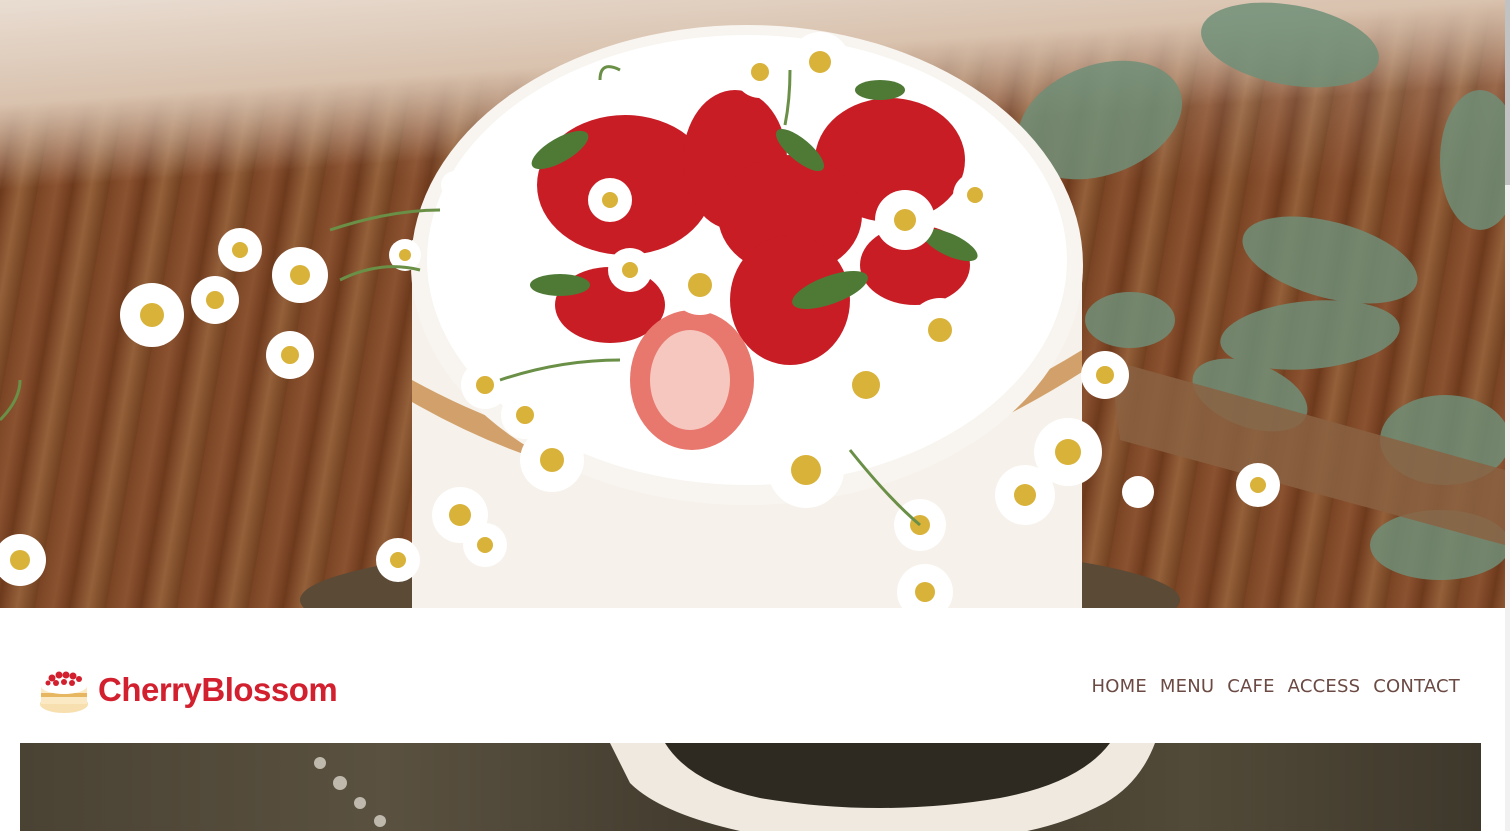 Image resolution: width=1510 pixels, height=831 pixels. What do you see at coordinates (1507, 415) in the screenshot?
I see `scrollbar-track` at bounding box center [1507, 415].